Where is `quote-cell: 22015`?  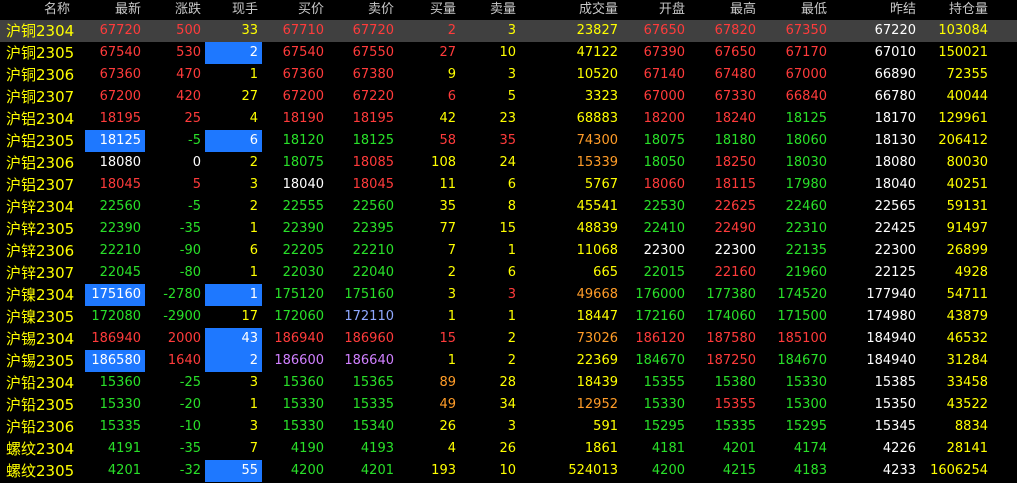 quote-cell: 22015 is located at coordinates (664, 272).